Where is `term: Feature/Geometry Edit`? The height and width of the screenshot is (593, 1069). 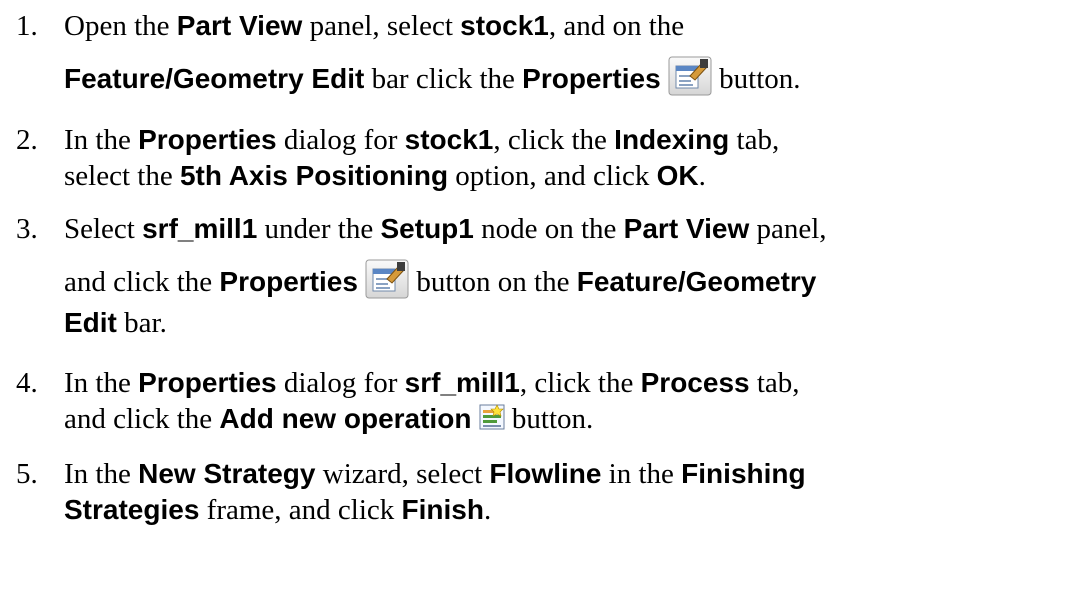
term: Feature/Geometry Edit is located at coordinates (214, 78).